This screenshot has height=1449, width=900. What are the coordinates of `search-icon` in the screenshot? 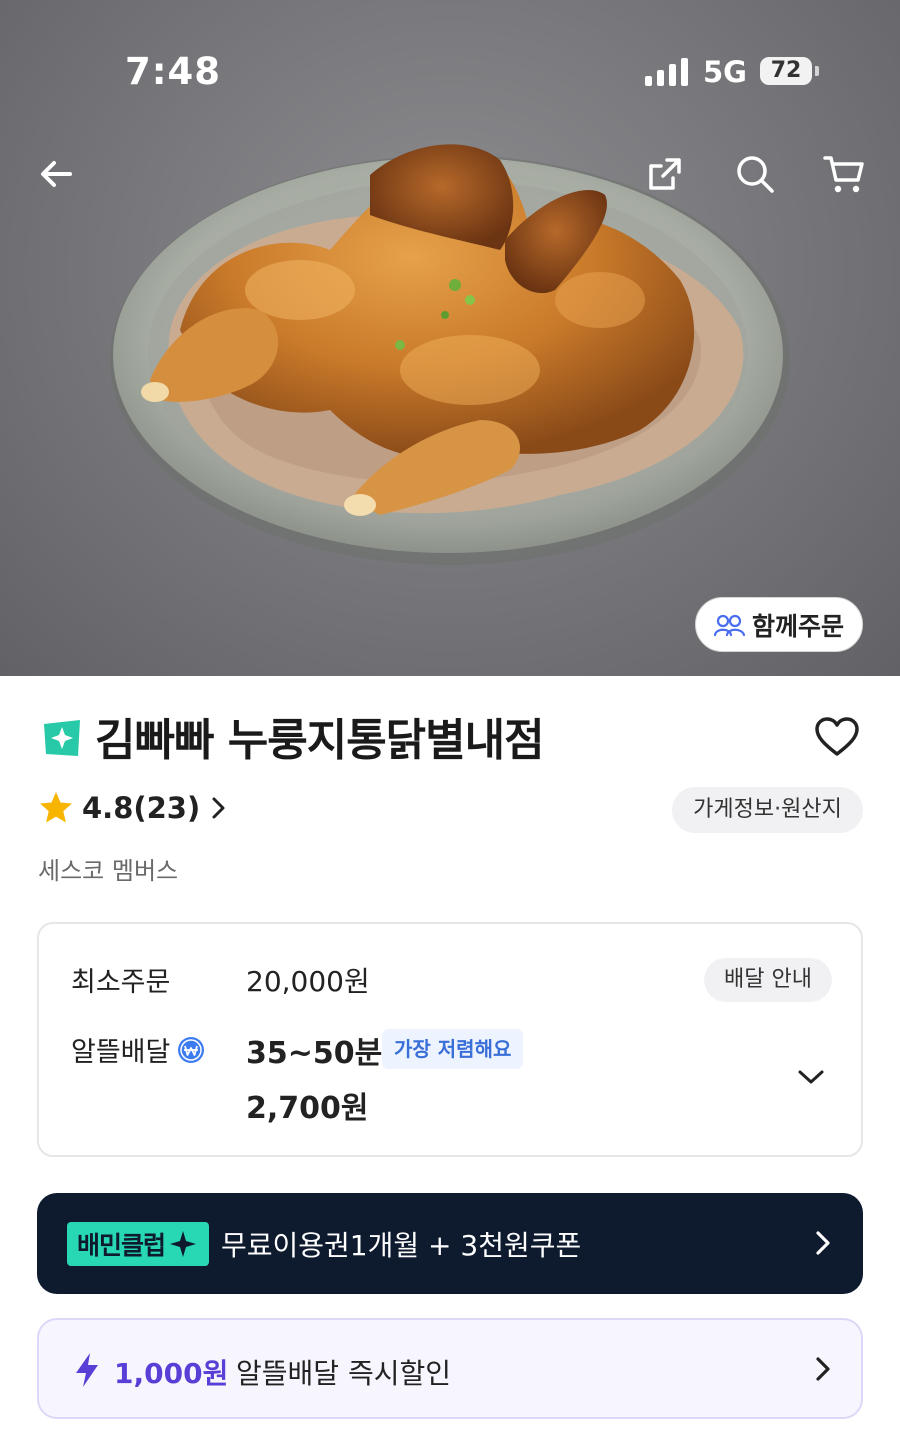 It's located at (755, 174).